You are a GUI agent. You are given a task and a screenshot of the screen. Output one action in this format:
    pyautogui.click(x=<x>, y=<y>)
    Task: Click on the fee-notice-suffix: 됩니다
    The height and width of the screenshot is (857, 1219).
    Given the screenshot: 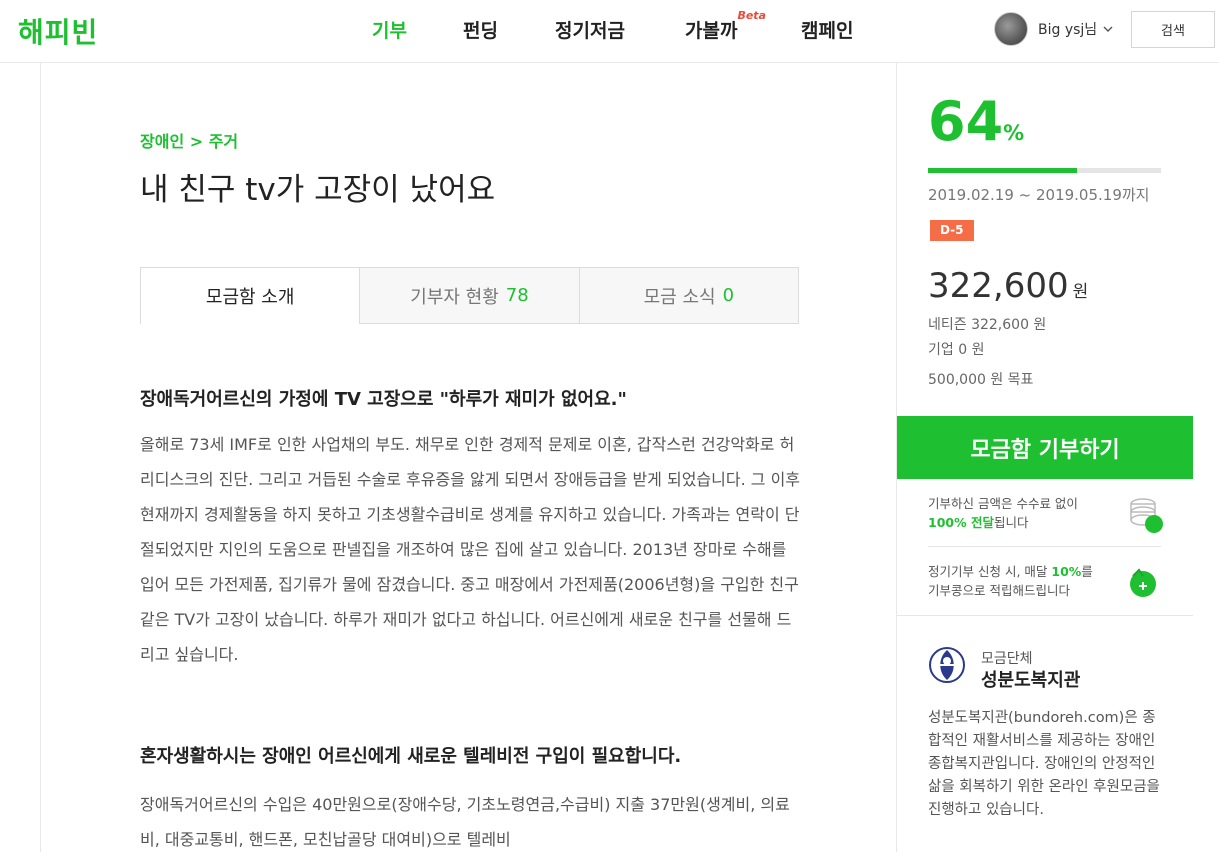 What is the action you would take?
    pyautogui.click(x=1011, y=522)
    